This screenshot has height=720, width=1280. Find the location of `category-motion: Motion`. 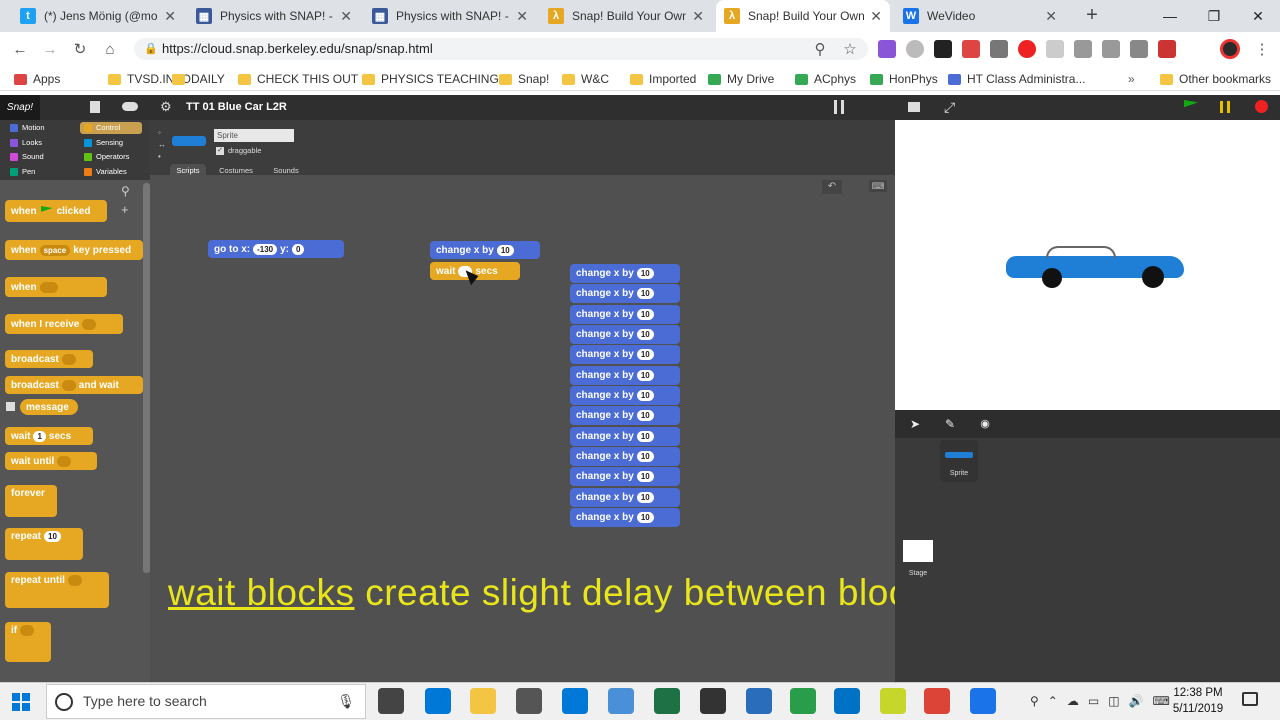

category-motion: Motion is located at coordinates (37, 128).